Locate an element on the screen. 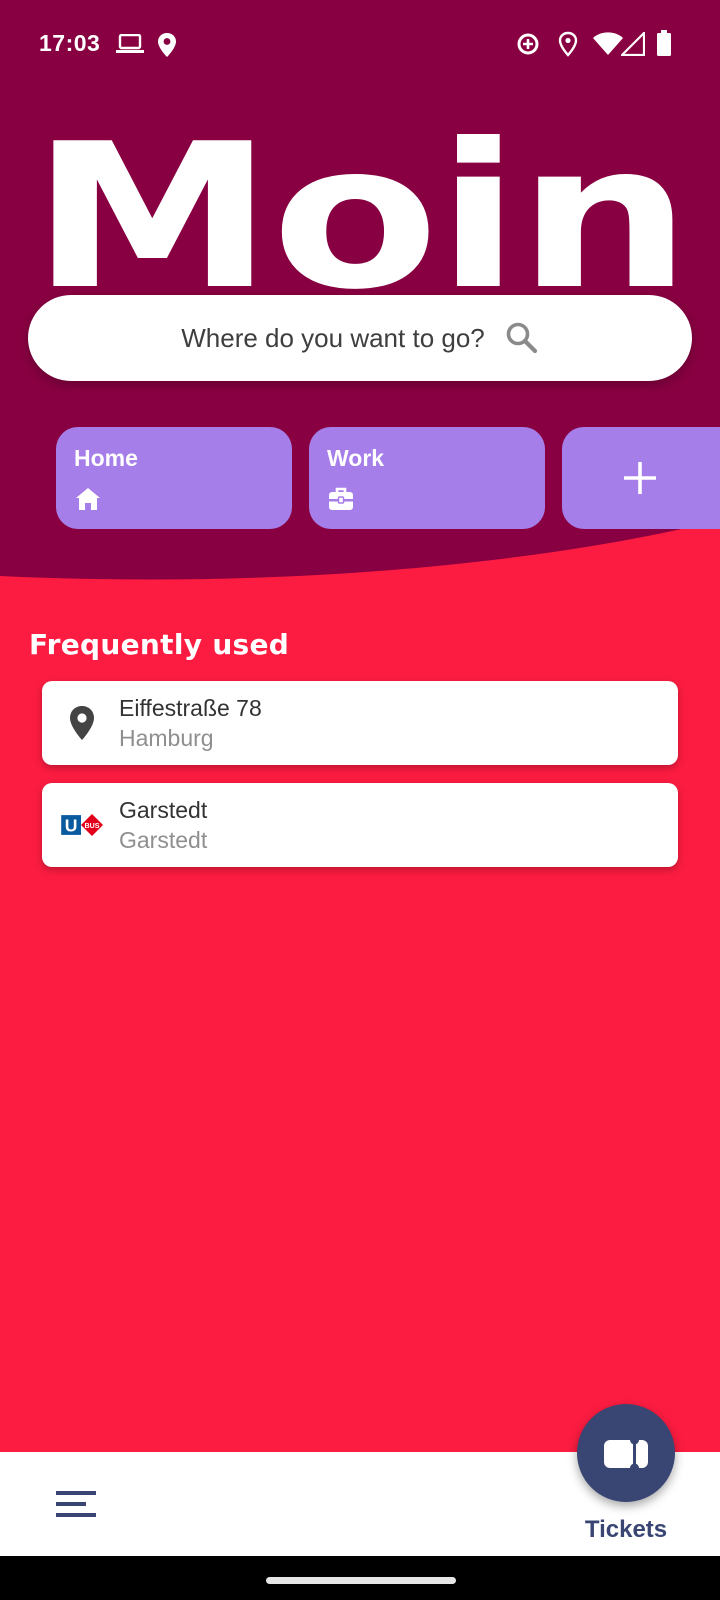  tickets-button is located at coordinates (626, 1453).